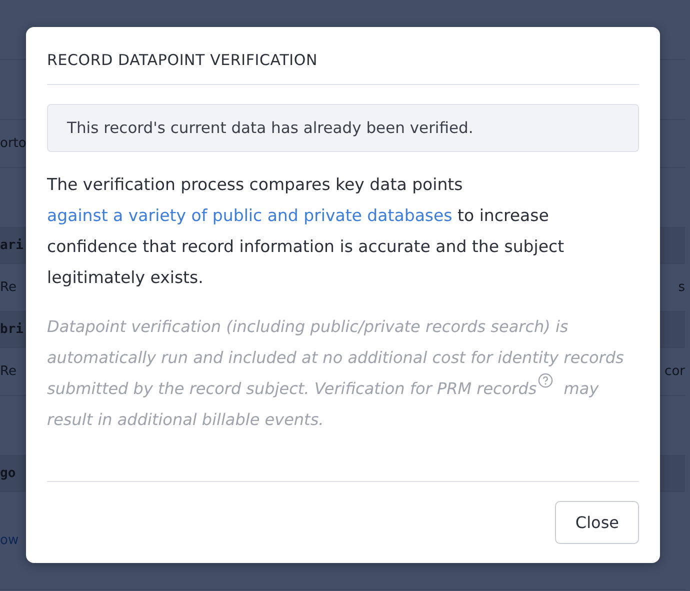 The image size is (690, 591). I want to click on background-text: bri, so click(12, 329).